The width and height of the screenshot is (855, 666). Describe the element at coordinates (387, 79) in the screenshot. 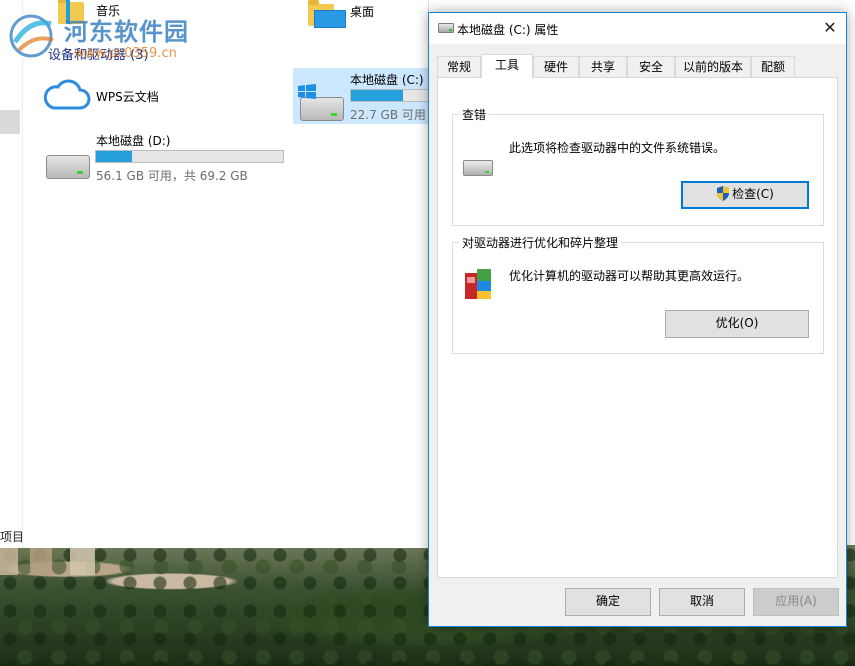

I see `drive-c-name: 本地磁盘 (C:)` at that location.